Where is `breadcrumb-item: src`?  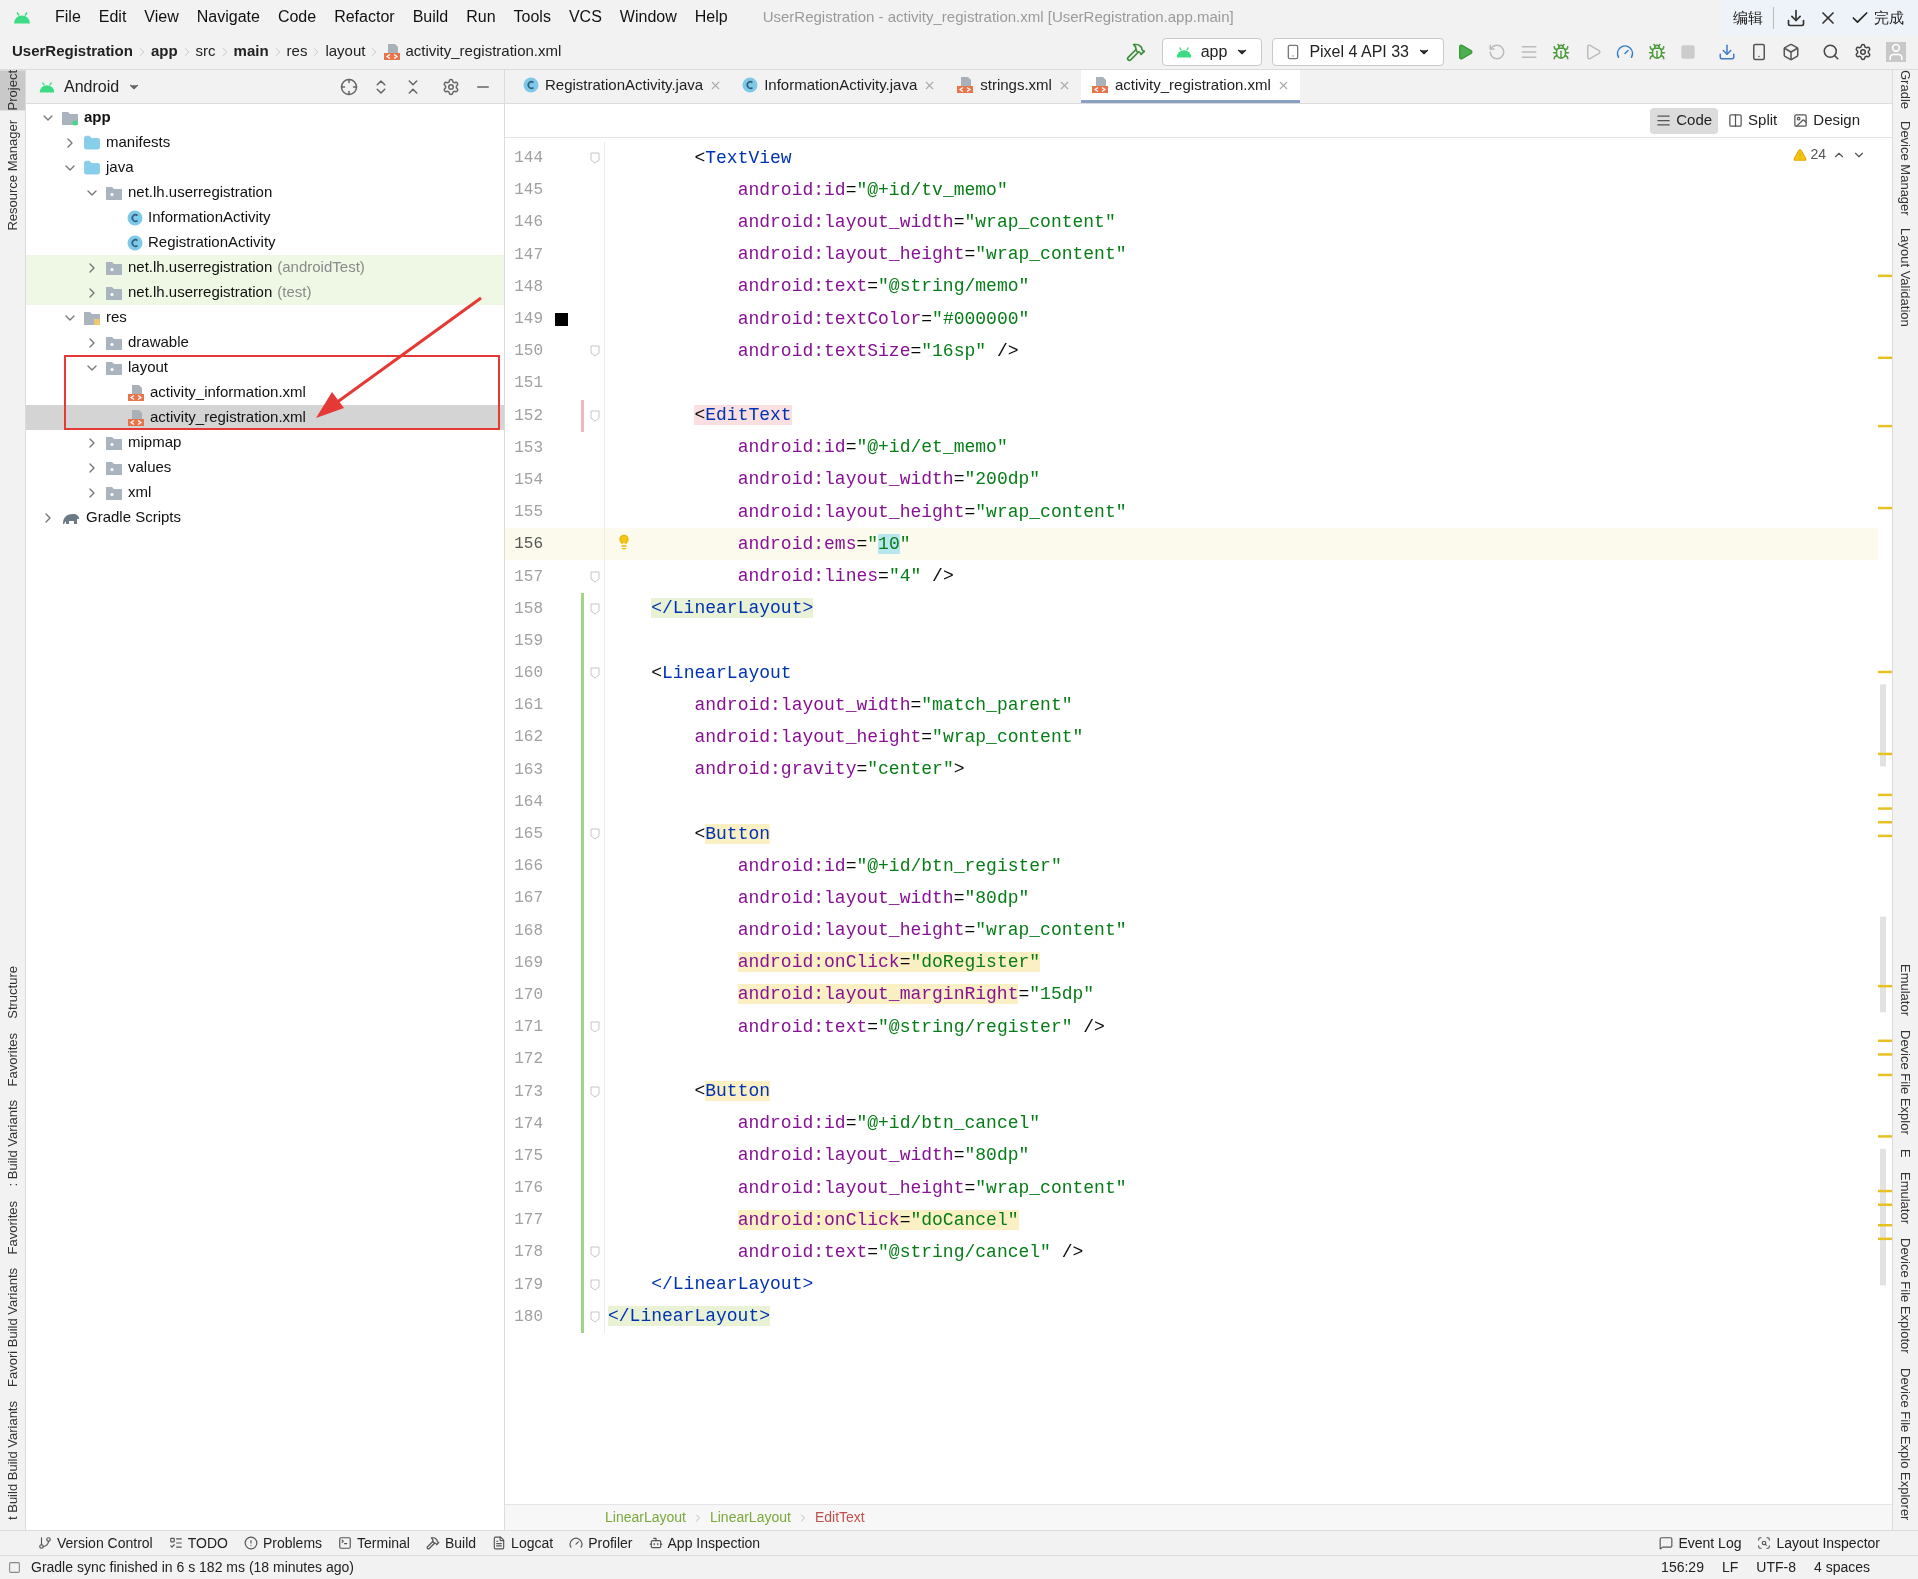 breadcrumb-item: src is located at coordinates (205, 51).